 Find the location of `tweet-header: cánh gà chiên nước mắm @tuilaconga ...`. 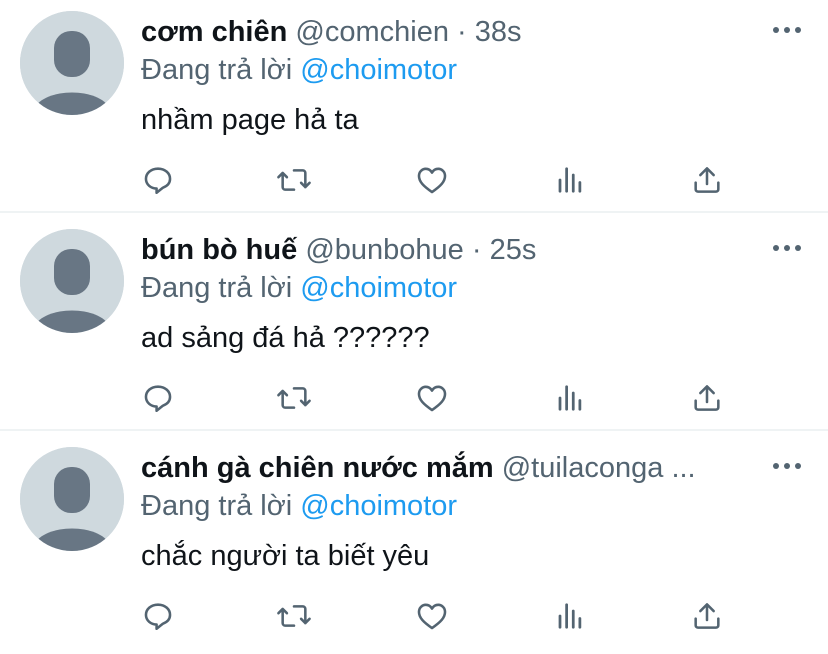

tweet-header: cánh gà chiên nước mắm @tuilaconga ... is located at coordinates (449, 468).